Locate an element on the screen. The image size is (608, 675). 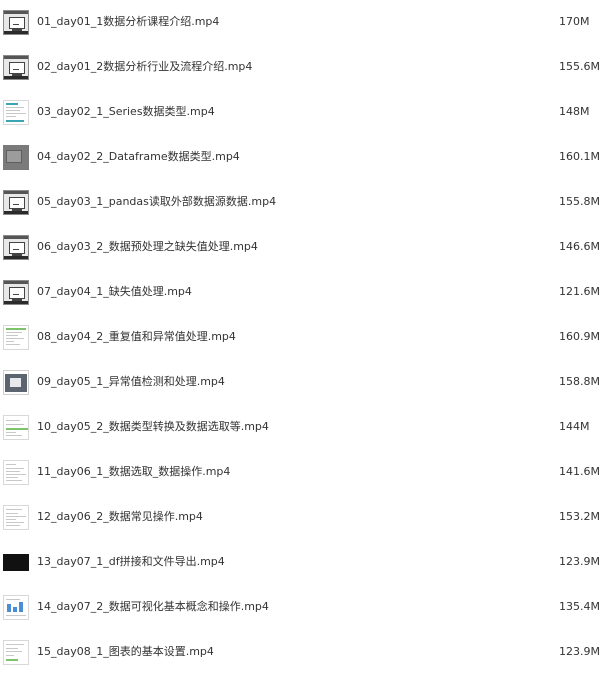
file-name: 04_day02_2_Dataframe数据类型.mp4 is located at coordinates (138, 157).